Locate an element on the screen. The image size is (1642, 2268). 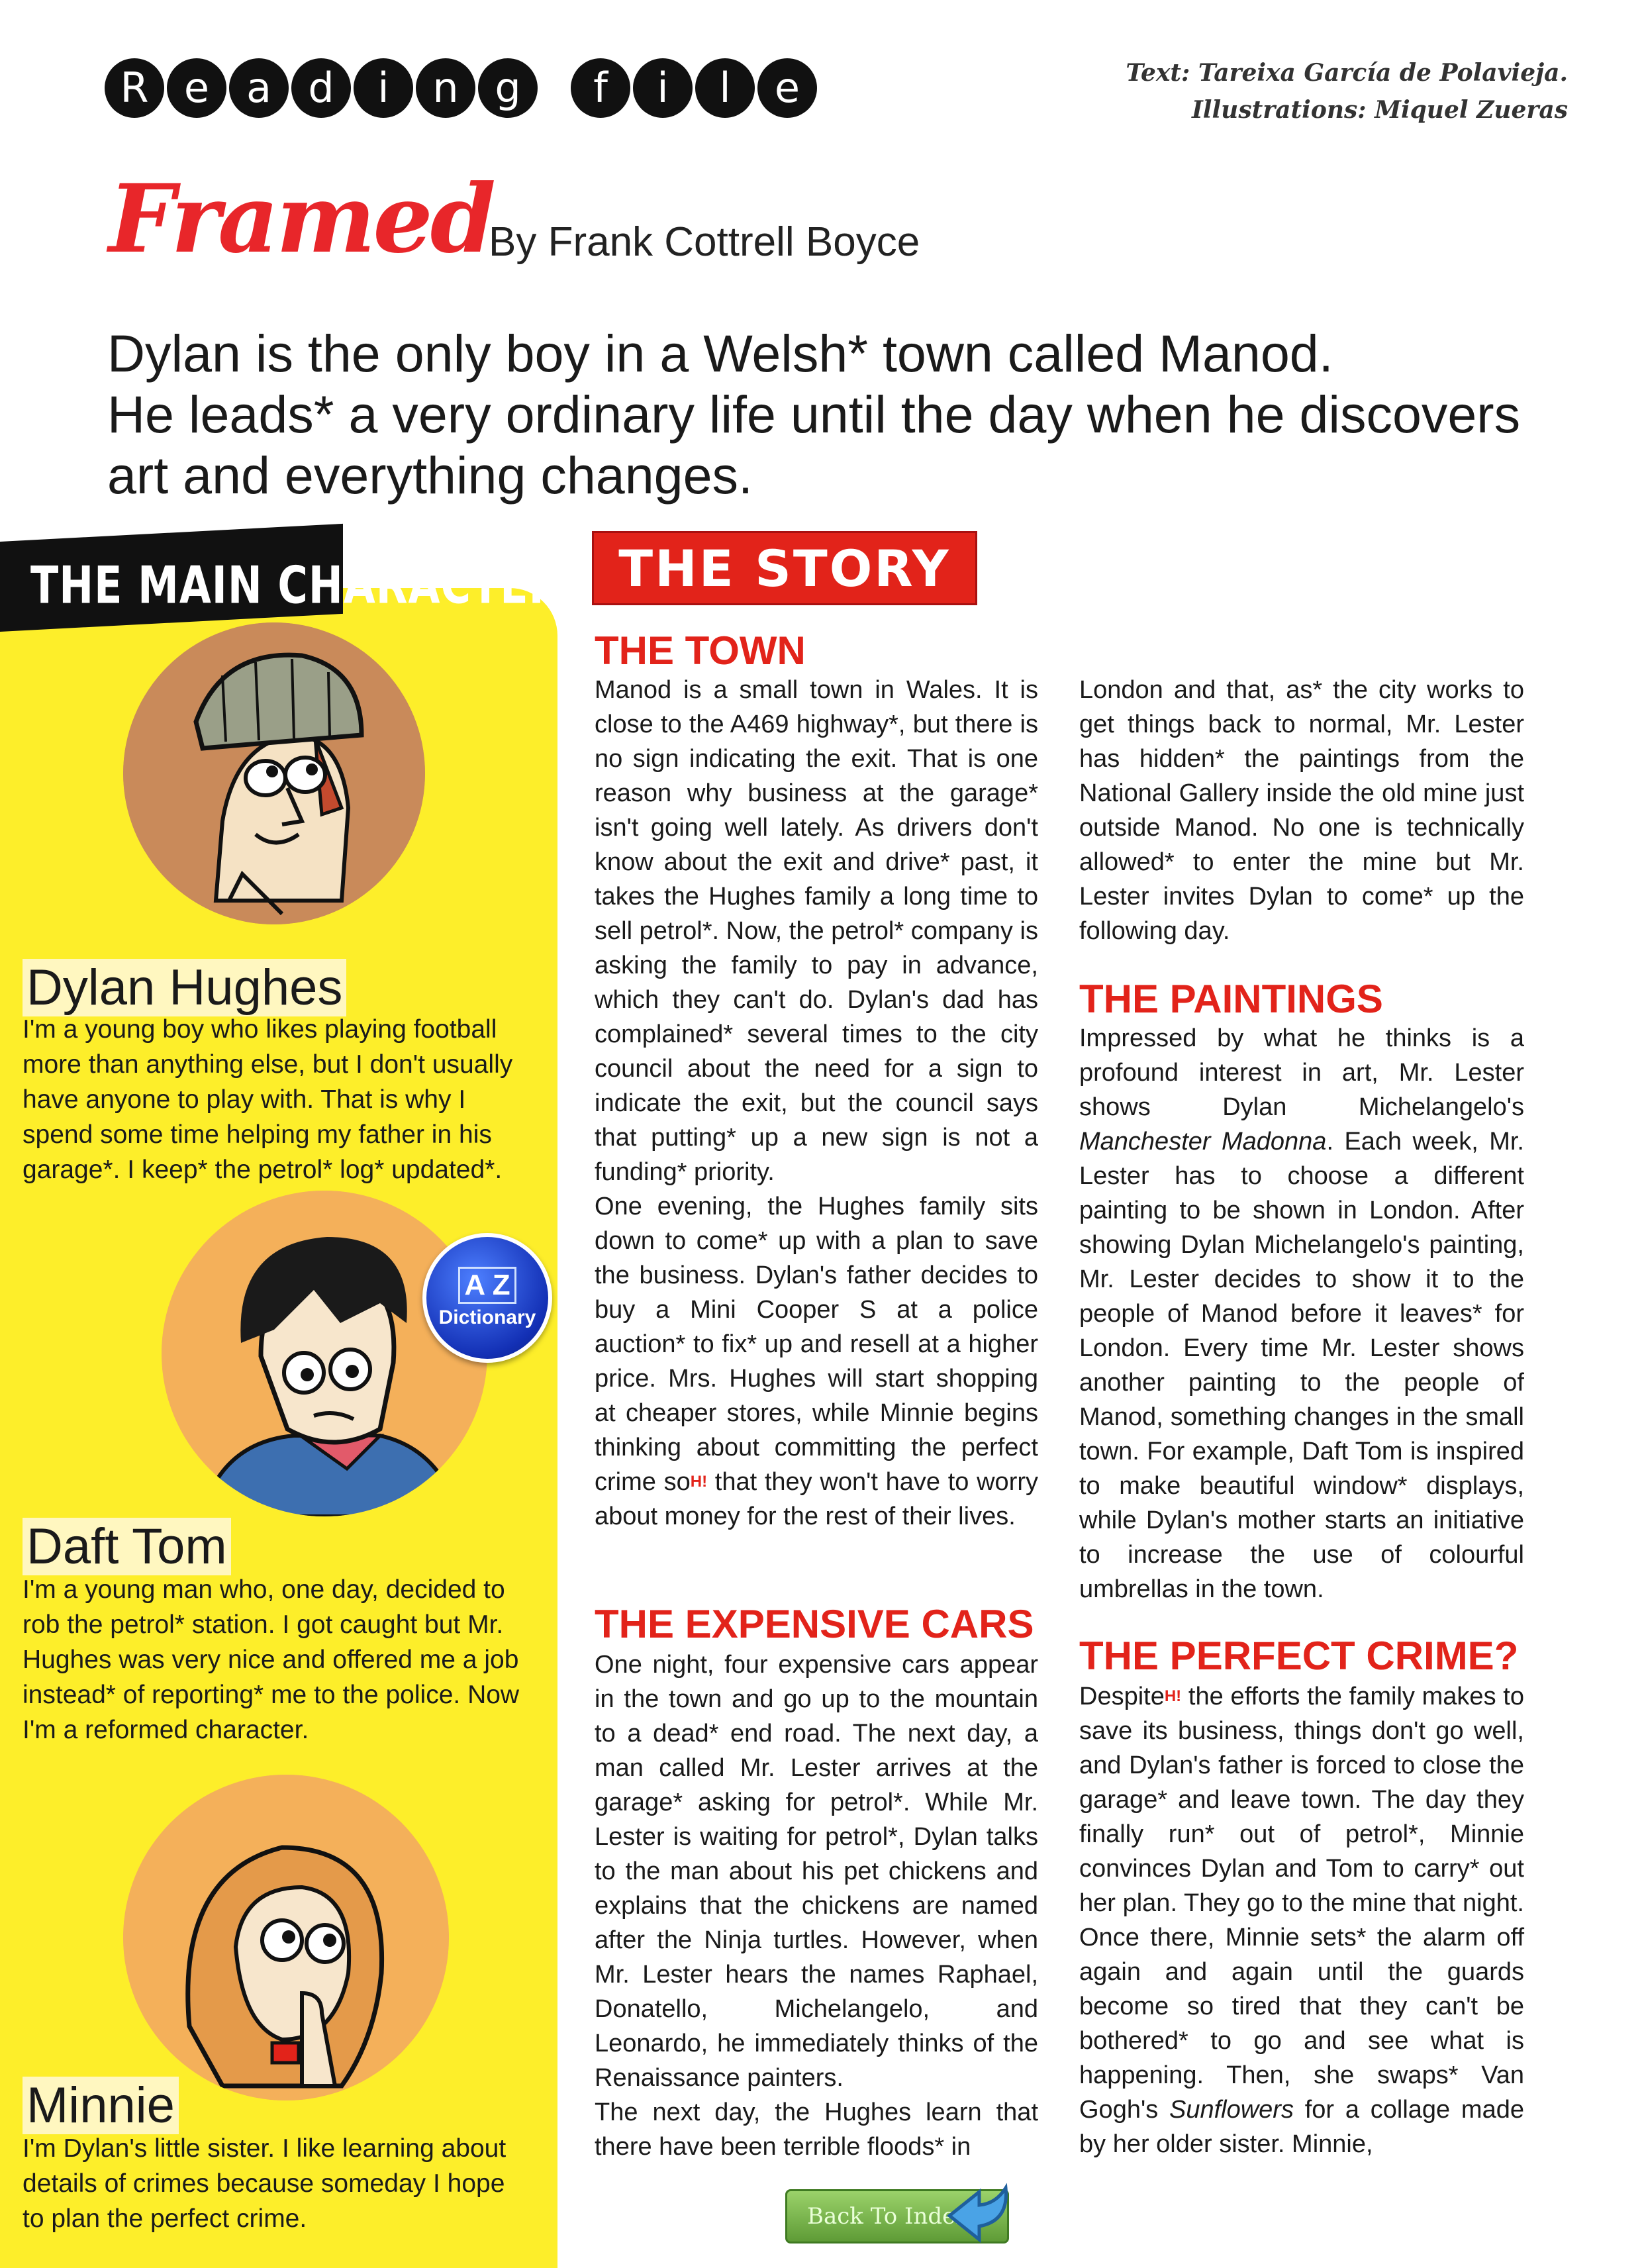
reading-file-logo: R e a d i n g f i l e is located at coordinates (462, 88).